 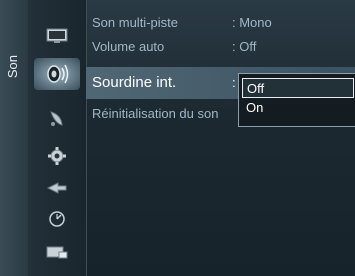 I want to click on support-icon, so click(x=57, y=252).